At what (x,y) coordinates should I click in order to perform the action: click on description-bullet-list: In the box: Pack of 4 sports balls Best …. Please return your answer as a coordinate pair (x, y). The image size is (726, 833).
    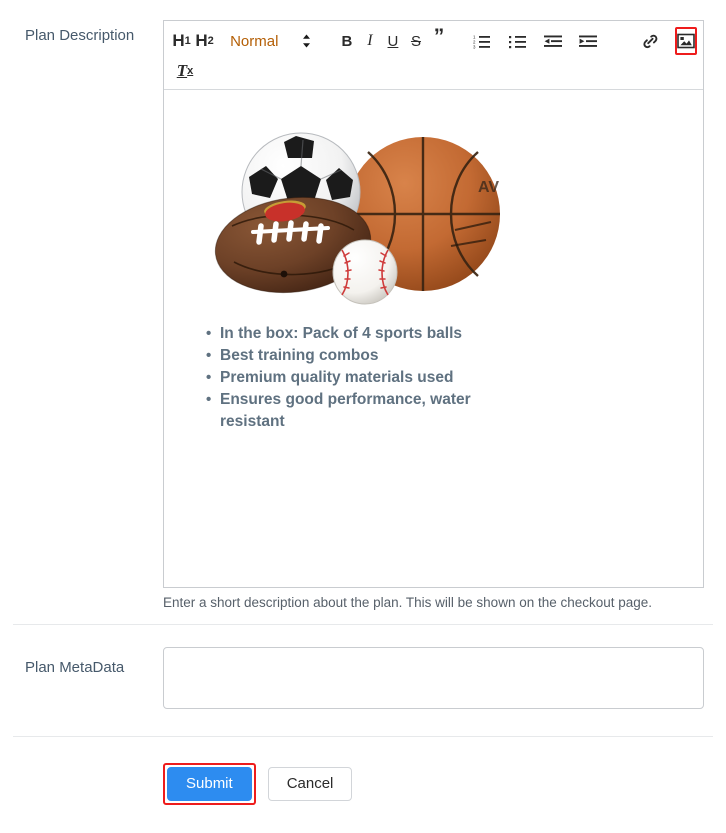
    Looking at the image, I should click on (433, 378).